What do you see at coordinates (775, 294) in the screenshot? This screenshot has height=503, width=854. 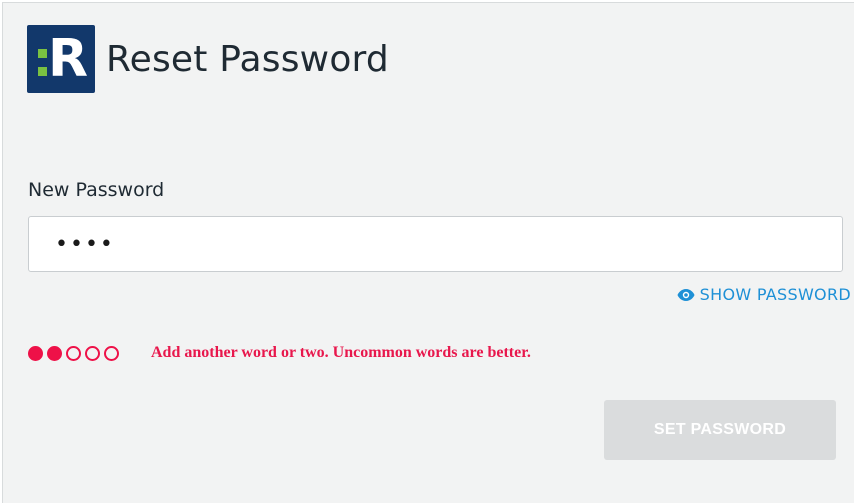 I see `show-password-label: SHOW PASSWORD` at bounding box center [775, 294].